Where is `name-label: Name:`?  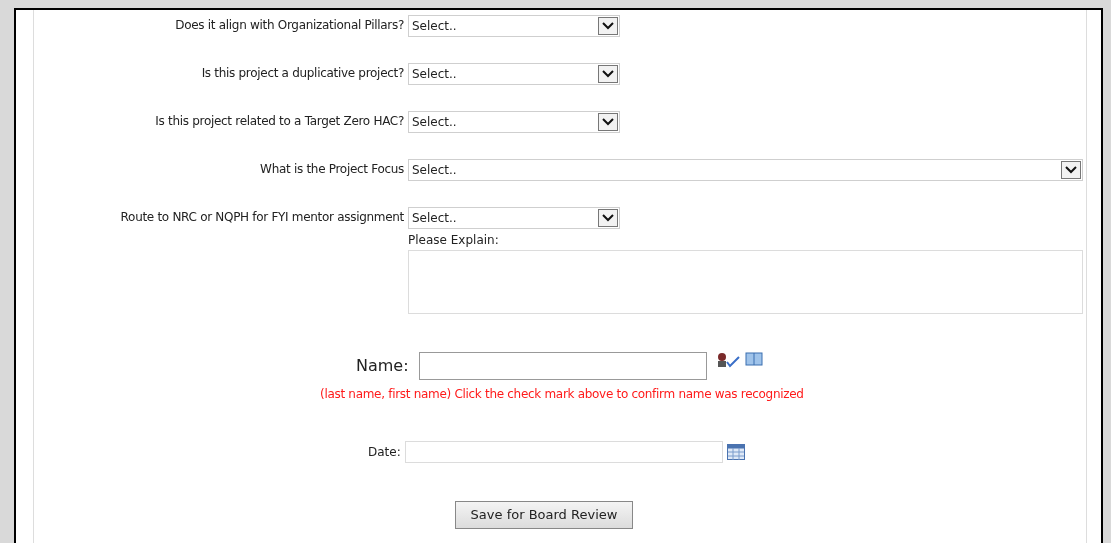
name-label: Name: is located at coordinates (382, 366).